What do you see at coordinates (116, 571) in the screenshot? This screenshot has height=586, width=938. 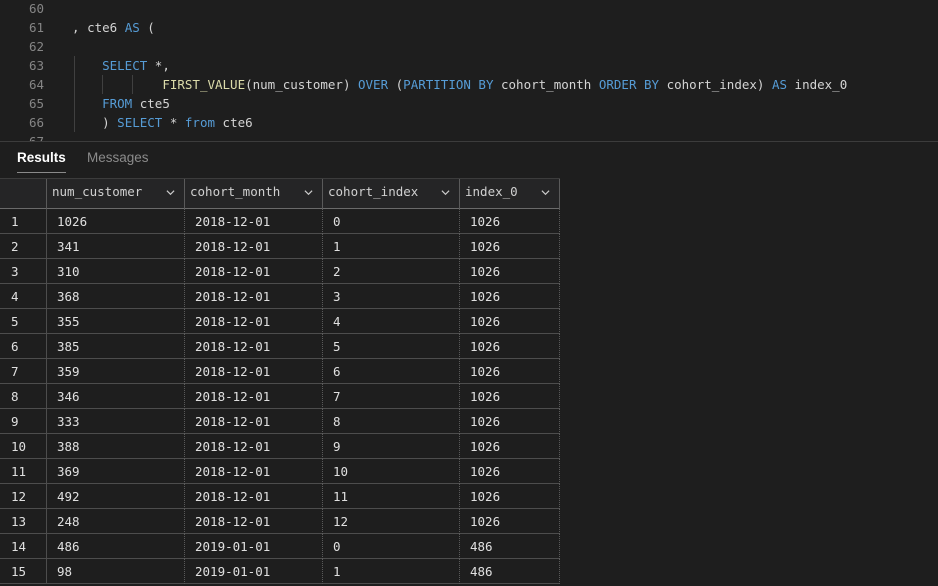 I see `cell-num-customer: 98` at bounding box center [116, 571].